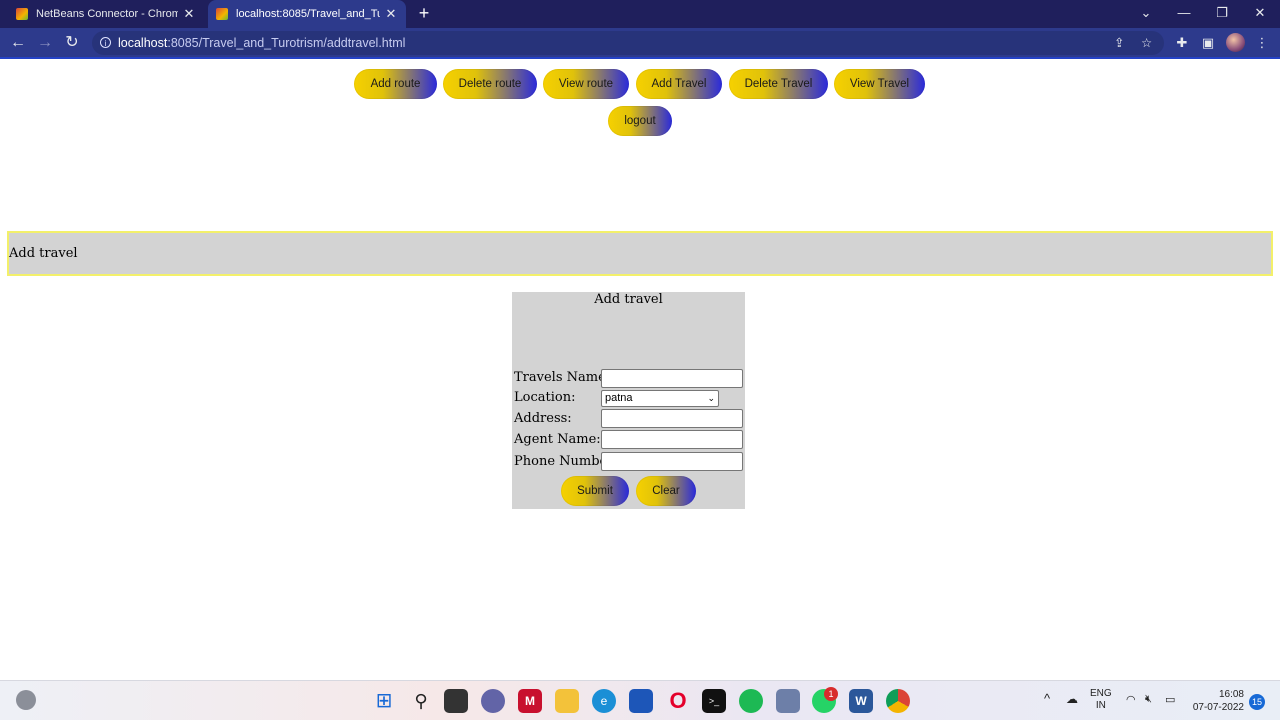 This screenshot has height=720, width=1280. I want to click on profile-avatar, so click(1235, 42).